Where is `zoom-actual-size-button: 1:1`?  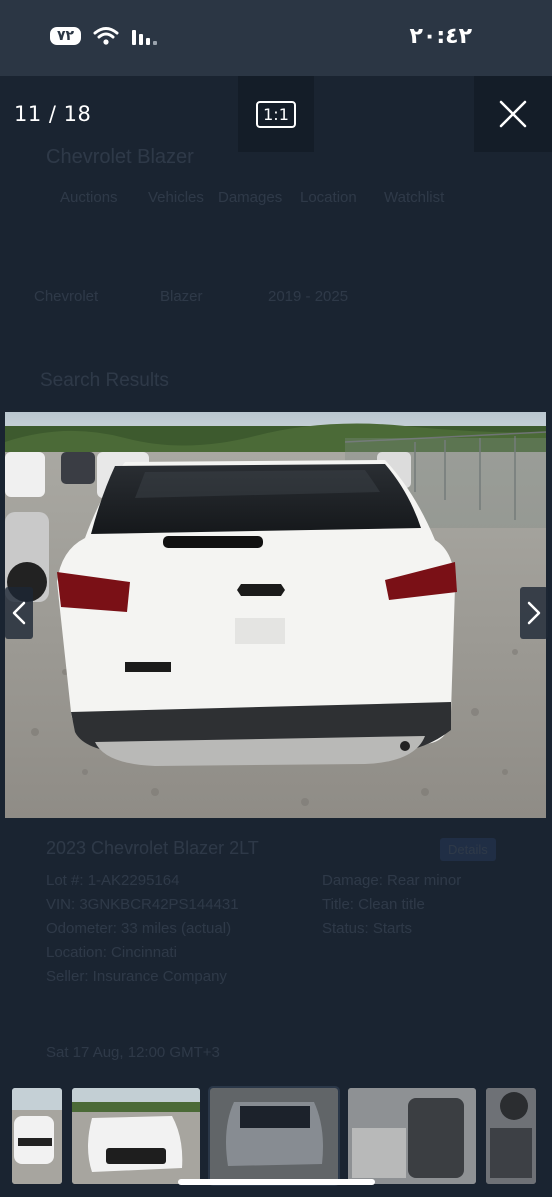 zoom-actual-size-button: 1:1 is located at coordinates (276, 114).